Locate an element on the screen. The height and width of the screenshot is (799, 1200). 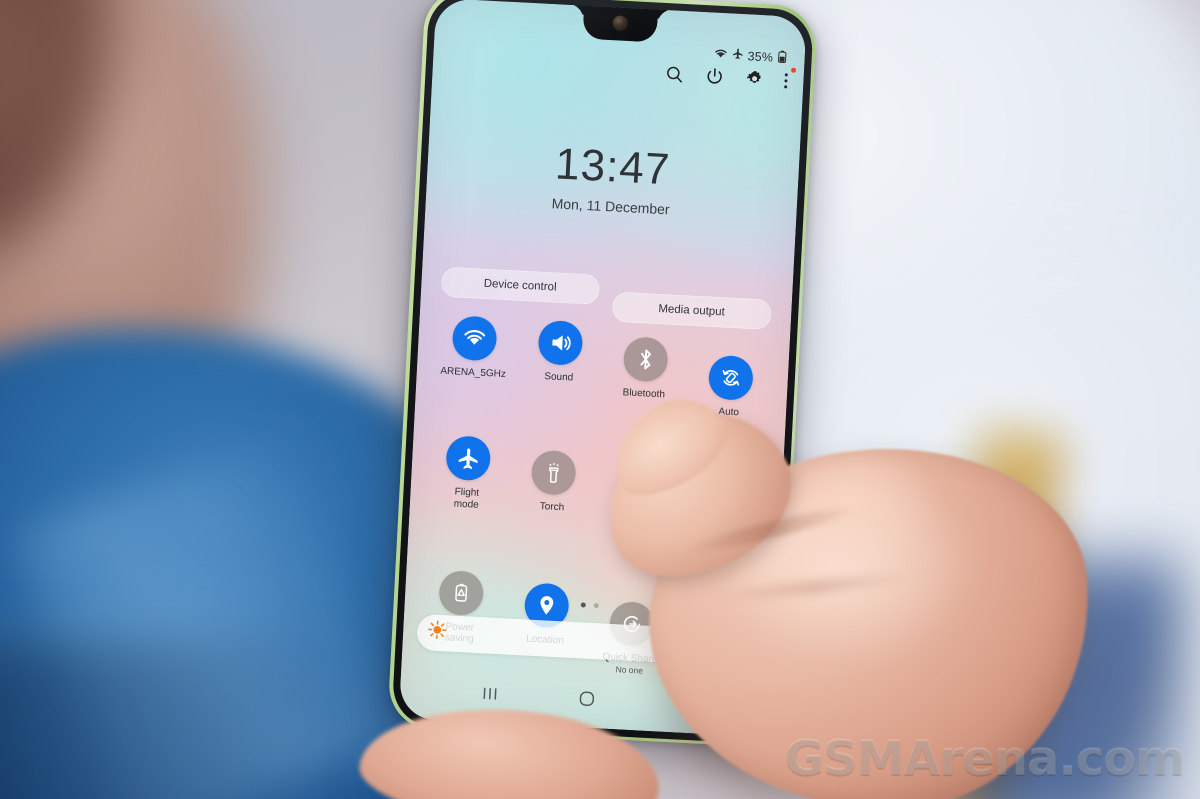
tile-auto-rotate: Auto rotate is located at coordinates (730, 392).